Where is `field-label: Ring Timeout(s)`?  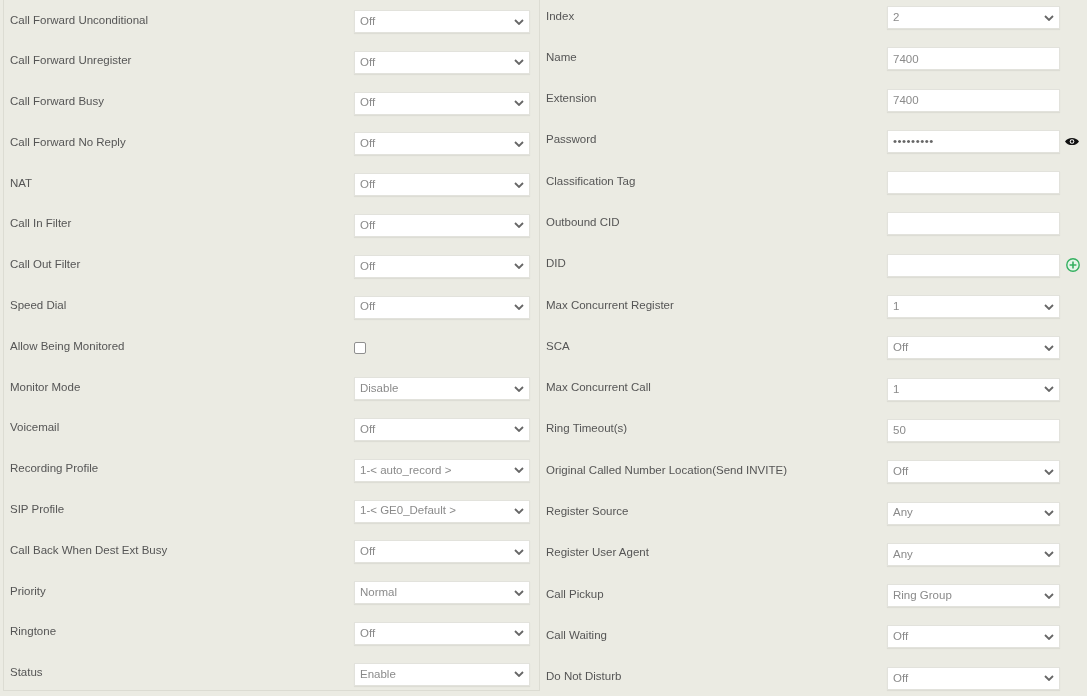
field-label: Ring Timeout(s) is located at coordinates (587, 428).